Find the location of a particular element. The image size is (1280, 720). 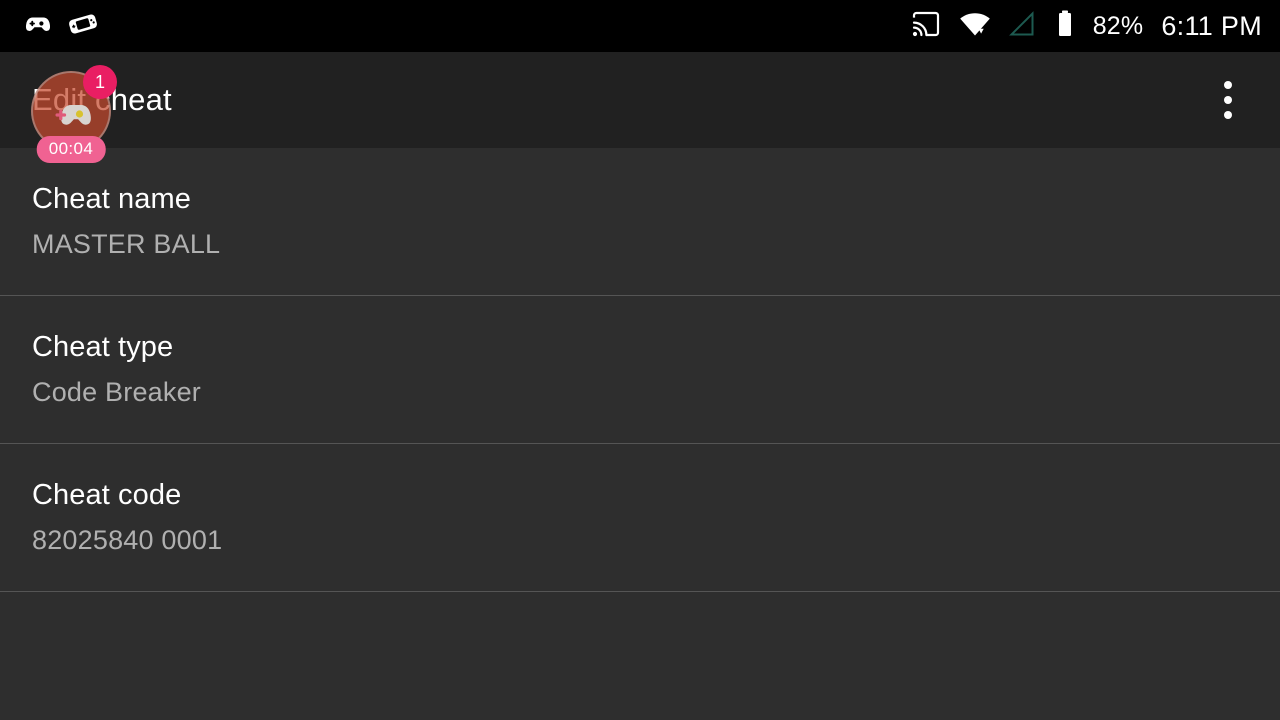

list-item-value: MASTER BALL is located at coordinates (126, 243).